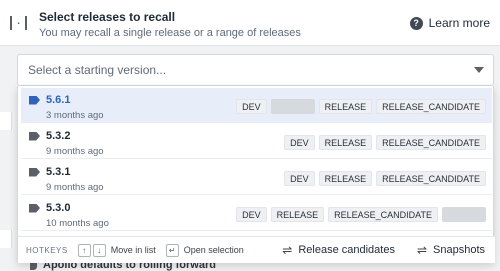 Image resolution: width=500 pixels, height=271 pixels. Describe the element at coordinates (213, 250) in the screenshot. I see `open-selection-label: Open selection` at that location.